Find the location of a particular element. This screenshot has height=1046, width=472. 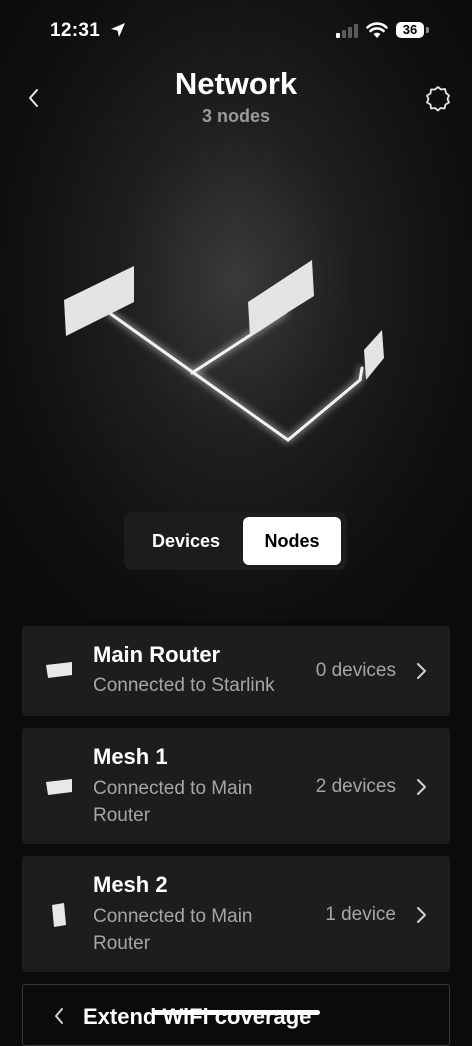

node-card-mesh-2: Mesh 2 Connected to Main Router 1 device is located at coordinates (236, 914).